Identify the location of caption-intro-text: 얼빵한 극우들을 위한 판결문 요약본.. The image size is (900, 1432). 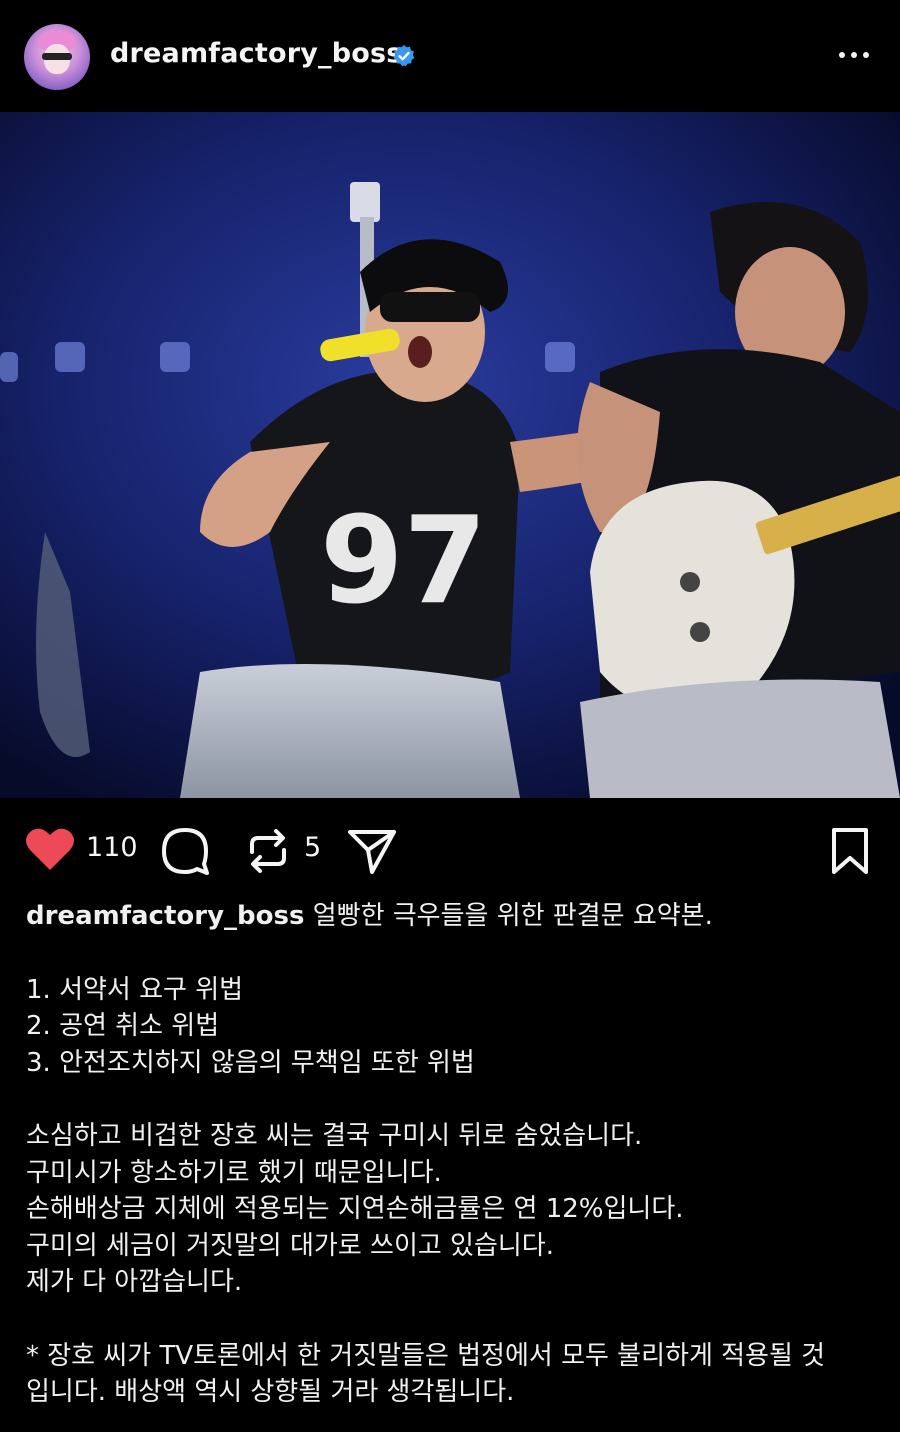
(508, 916).